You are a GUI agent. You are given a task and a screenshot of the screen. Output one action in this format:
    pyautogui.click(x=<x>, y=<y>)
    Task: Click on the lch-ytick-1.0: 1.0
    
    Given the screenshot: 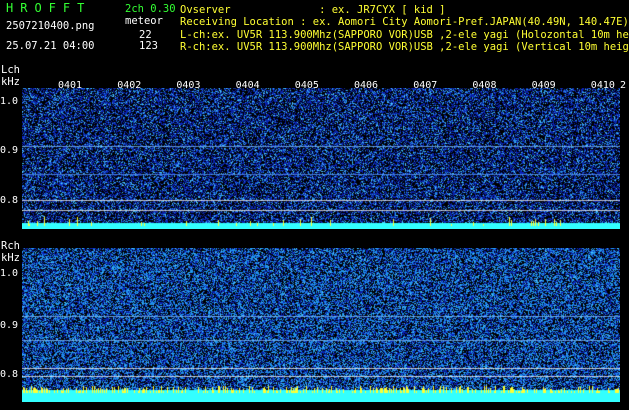 What is the action you would take?
    pyautogui.click(x=9, y=101)
    